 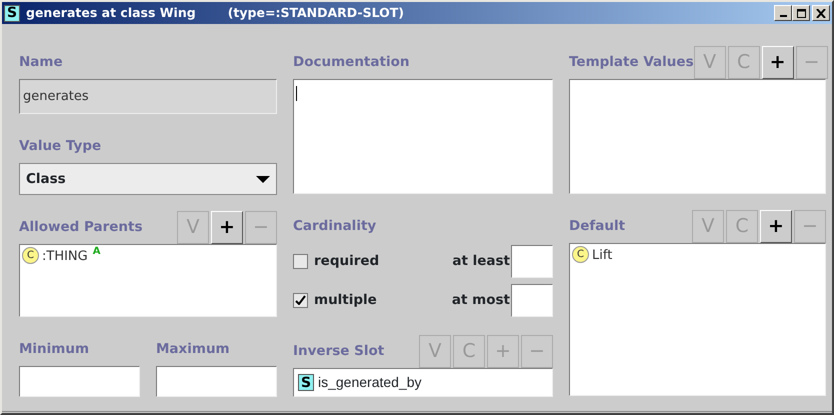 I want to click on text-caret, so click(x=296, y=93).